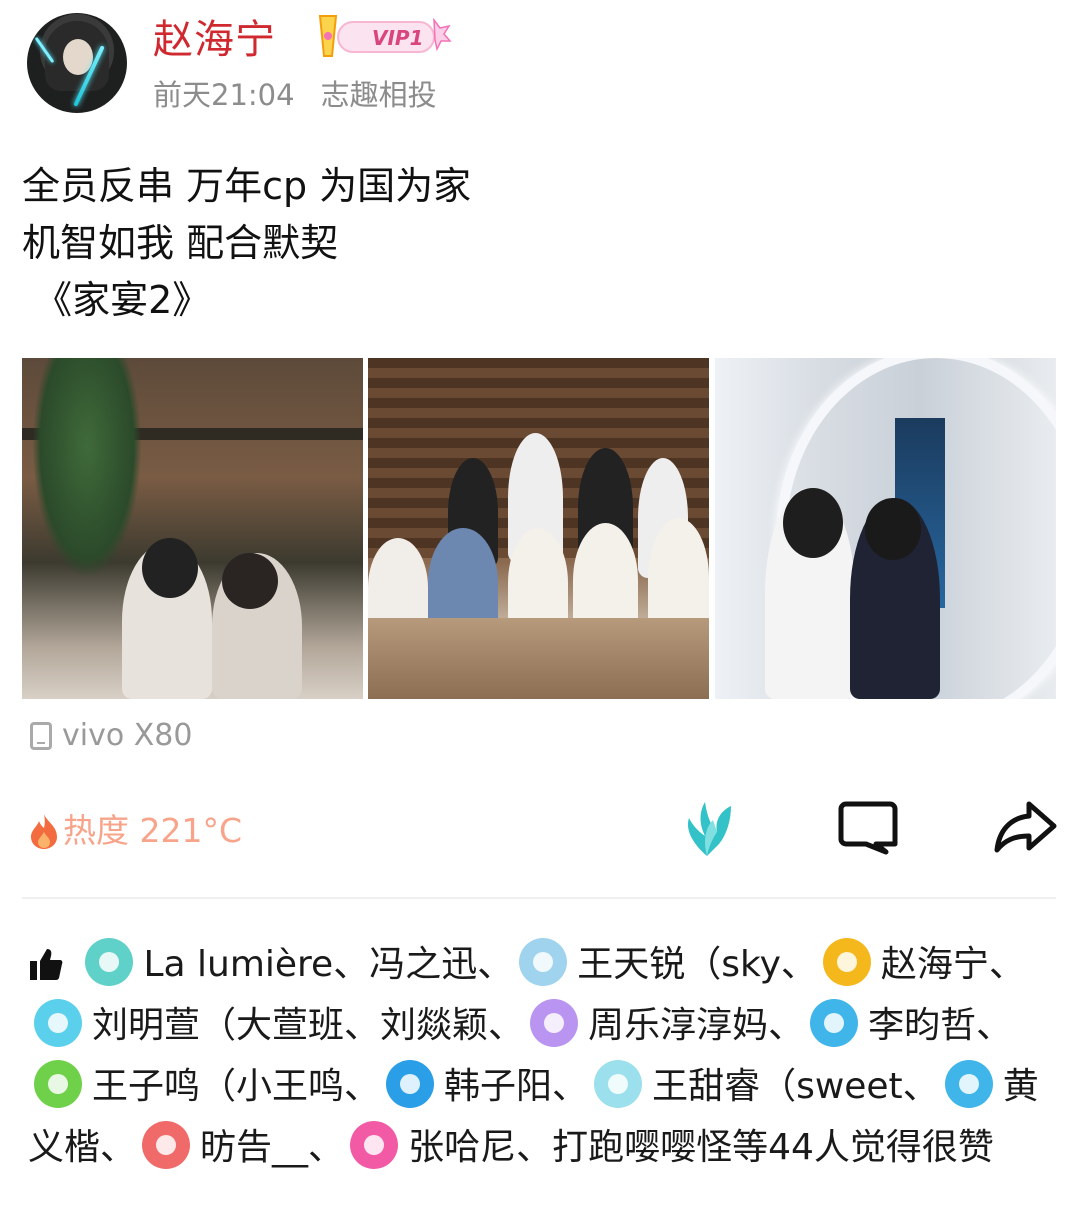 The height and width of the screenshot is (1211, 1078). I want to click on post-line: 《家宴2》, so click(116, 300).